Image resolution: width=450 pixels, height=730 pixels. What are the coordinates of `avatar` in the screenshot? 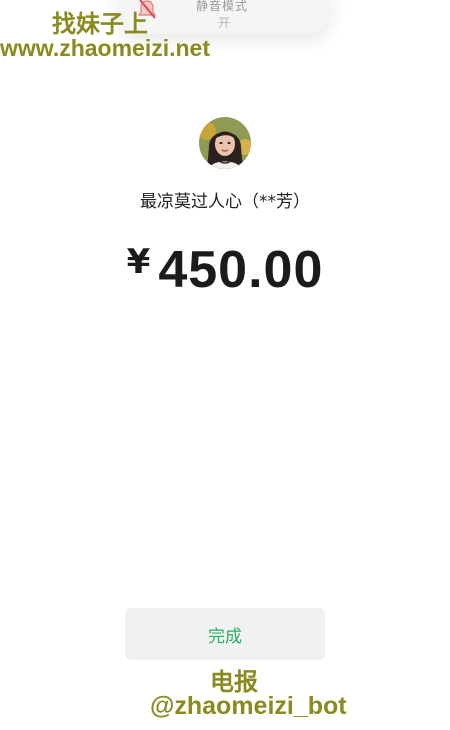 It's located at (225, 143).